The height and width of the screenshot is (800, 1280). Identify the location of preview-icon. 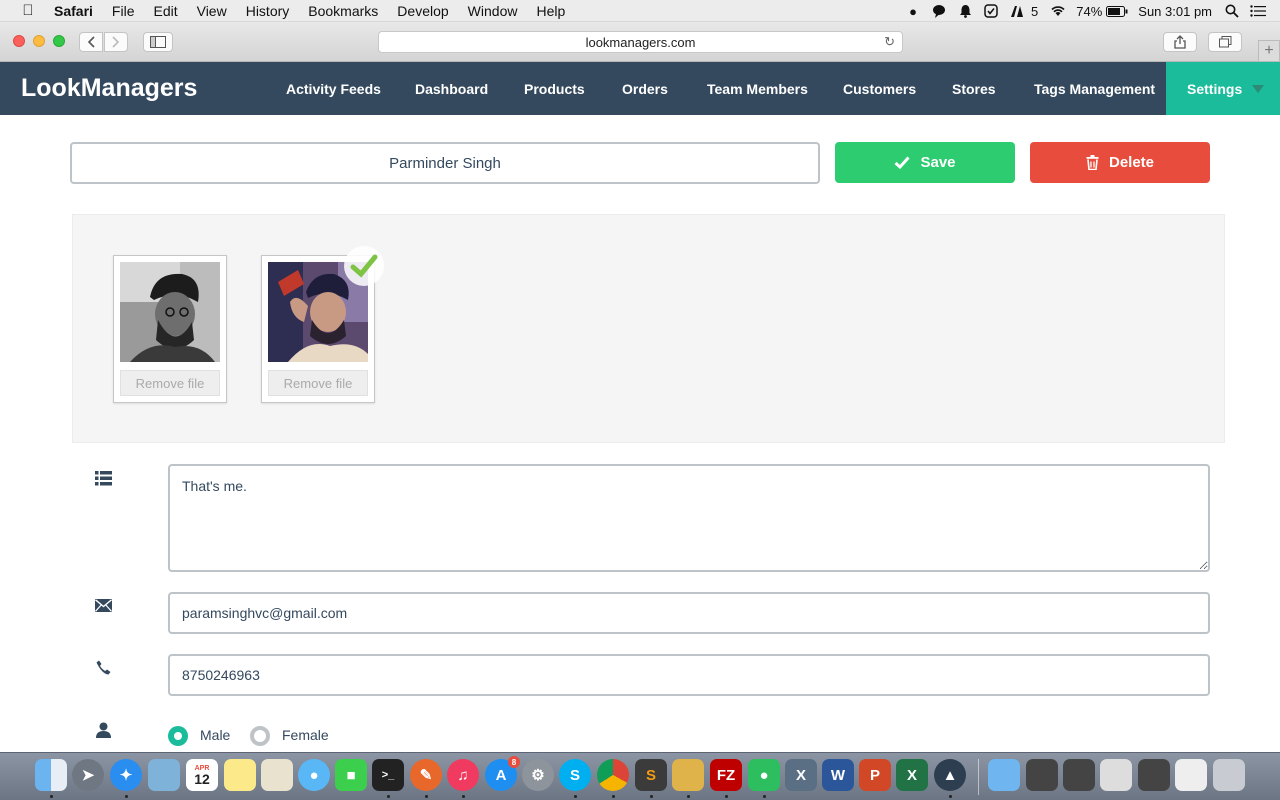
(164, 775).